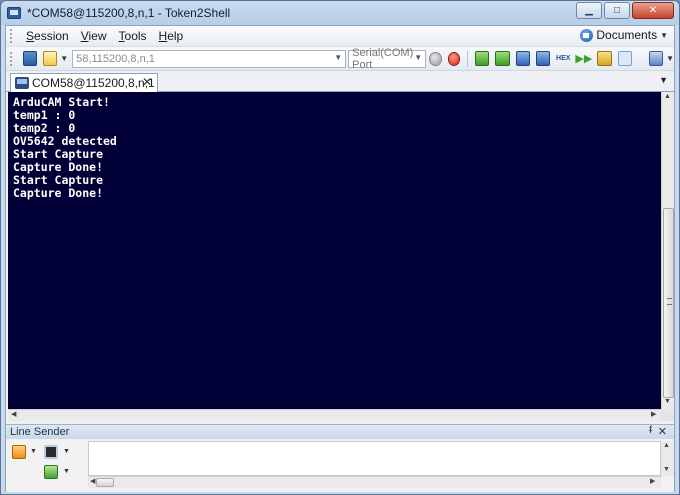 This screenshot has height=495, width=680. What do you see at coordinates (583, 58) in the screenshot?
I see `fast-forward-icon: ▶▶` at bounding box center [583, 58].